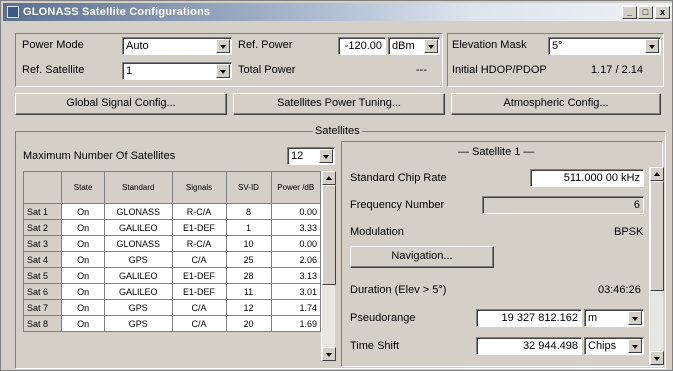 The height and width of the screenshot is (371, 673). What do you see at coordinates (587, 178) in the screenshot?
I see `chip-rate-input: 511.000 00 kHz` at bounding box center [587, 178].